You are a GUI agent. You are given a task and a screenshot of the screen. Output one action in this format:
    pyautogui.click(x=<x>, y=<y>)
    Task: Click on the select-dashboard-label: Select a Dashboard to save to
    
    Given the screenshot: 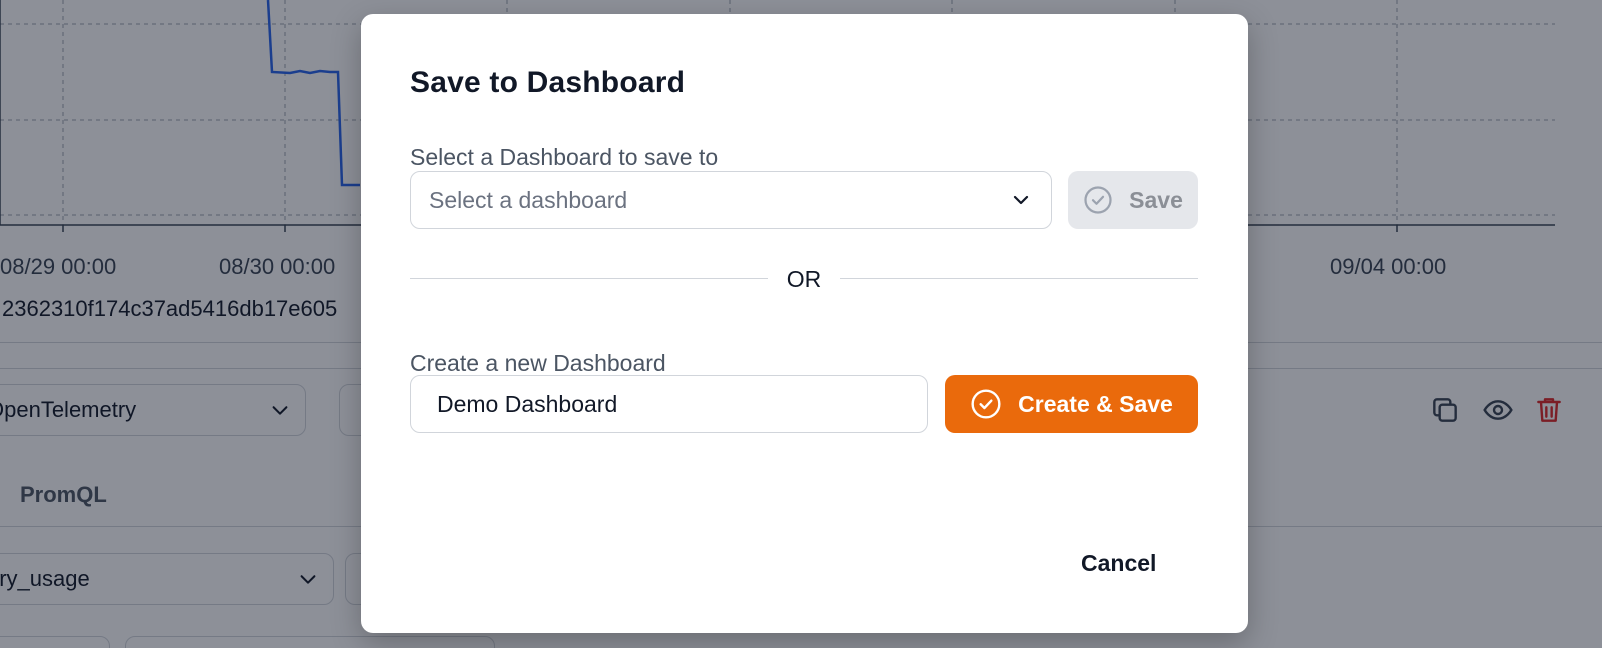 What is the action you would take?
    pyautogui.click(x=564, y=157)
    